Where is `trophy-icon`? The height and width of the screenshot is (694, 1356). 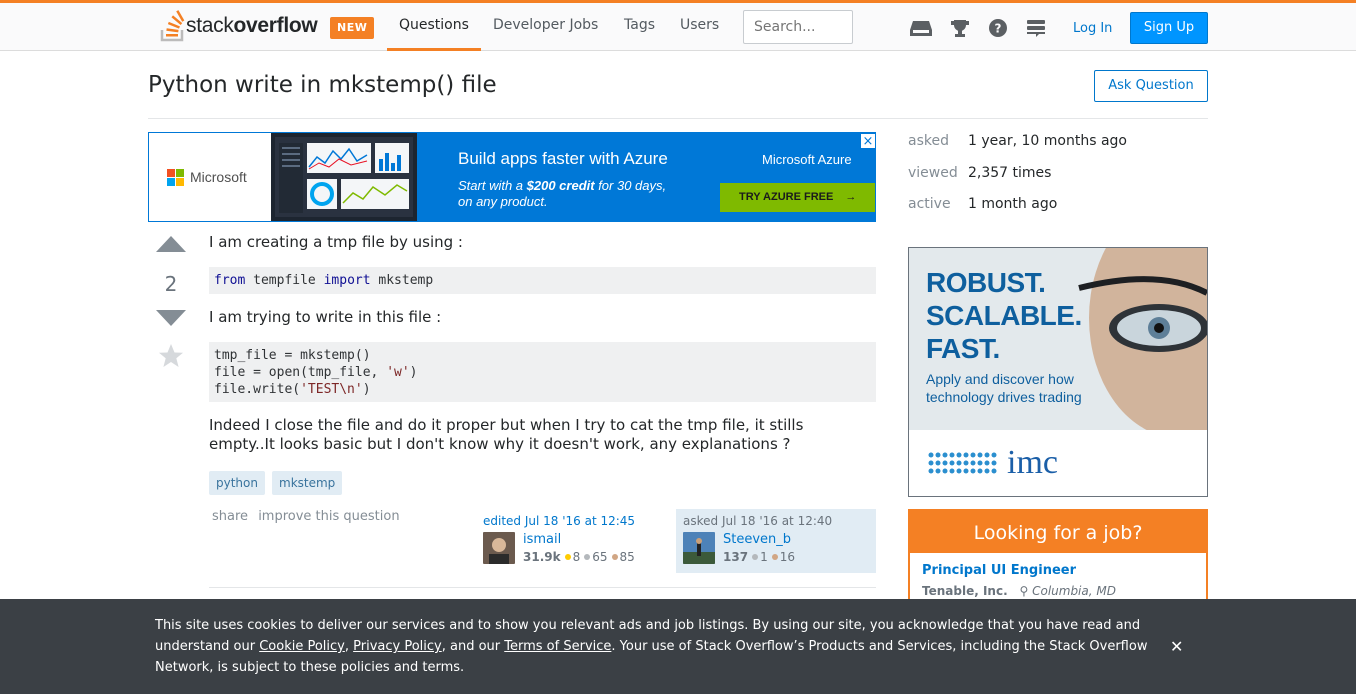 trophy-icon is located at coordinates (960, 28).